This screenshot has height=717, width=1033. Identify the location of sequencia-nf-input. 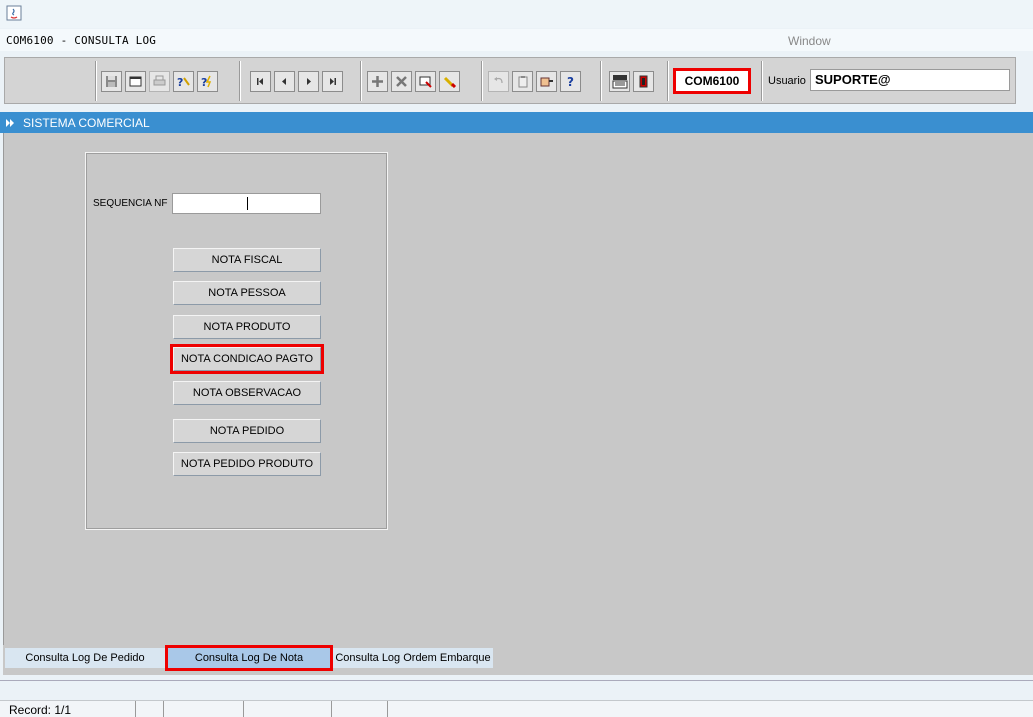
(246, 203).